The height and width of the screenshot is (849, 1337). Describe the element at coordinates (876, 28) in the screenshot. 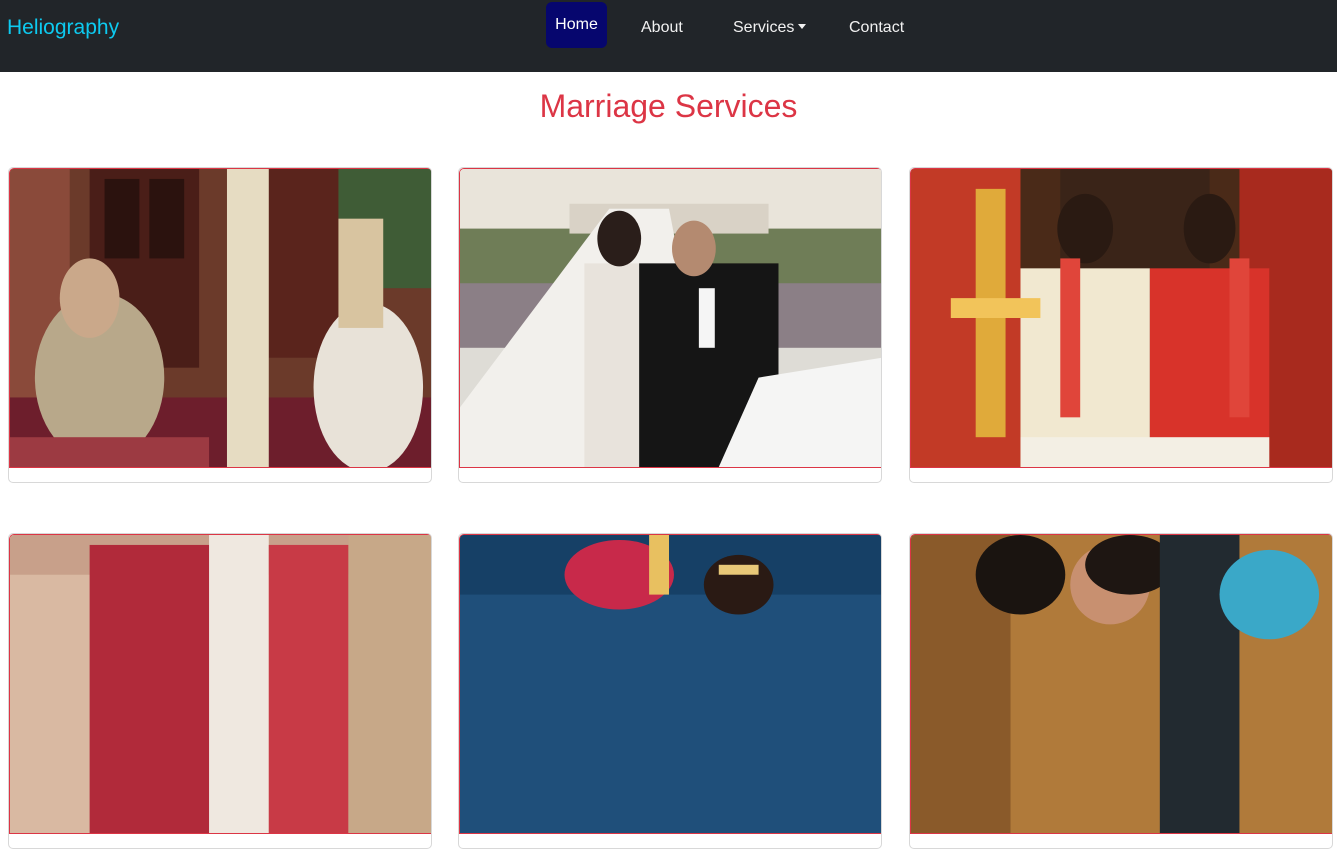

I see `nav-contact: Contact` at that location.